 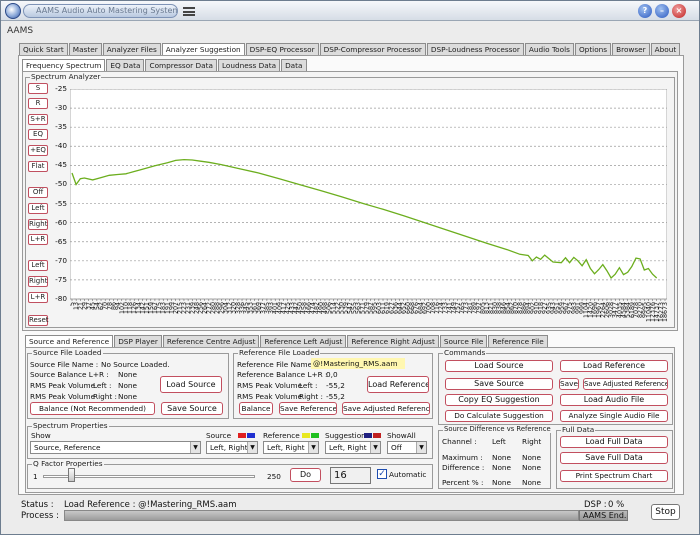 I want to click on q-max-label: 250, so click(x=274, y=476).